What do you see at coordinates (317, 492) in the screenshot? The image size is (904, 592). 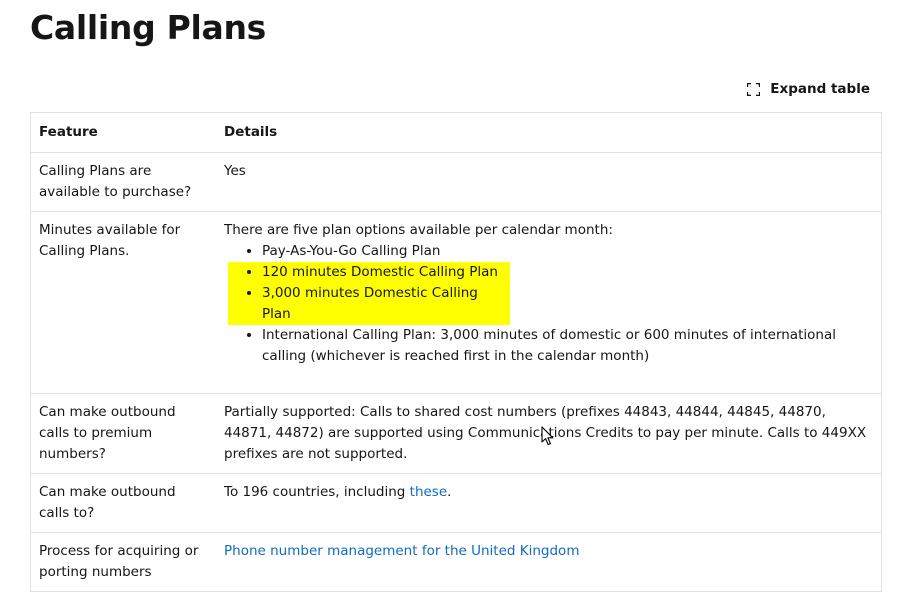 I see `details-text: To 196 countries, including` at bounding box center [317, 492].